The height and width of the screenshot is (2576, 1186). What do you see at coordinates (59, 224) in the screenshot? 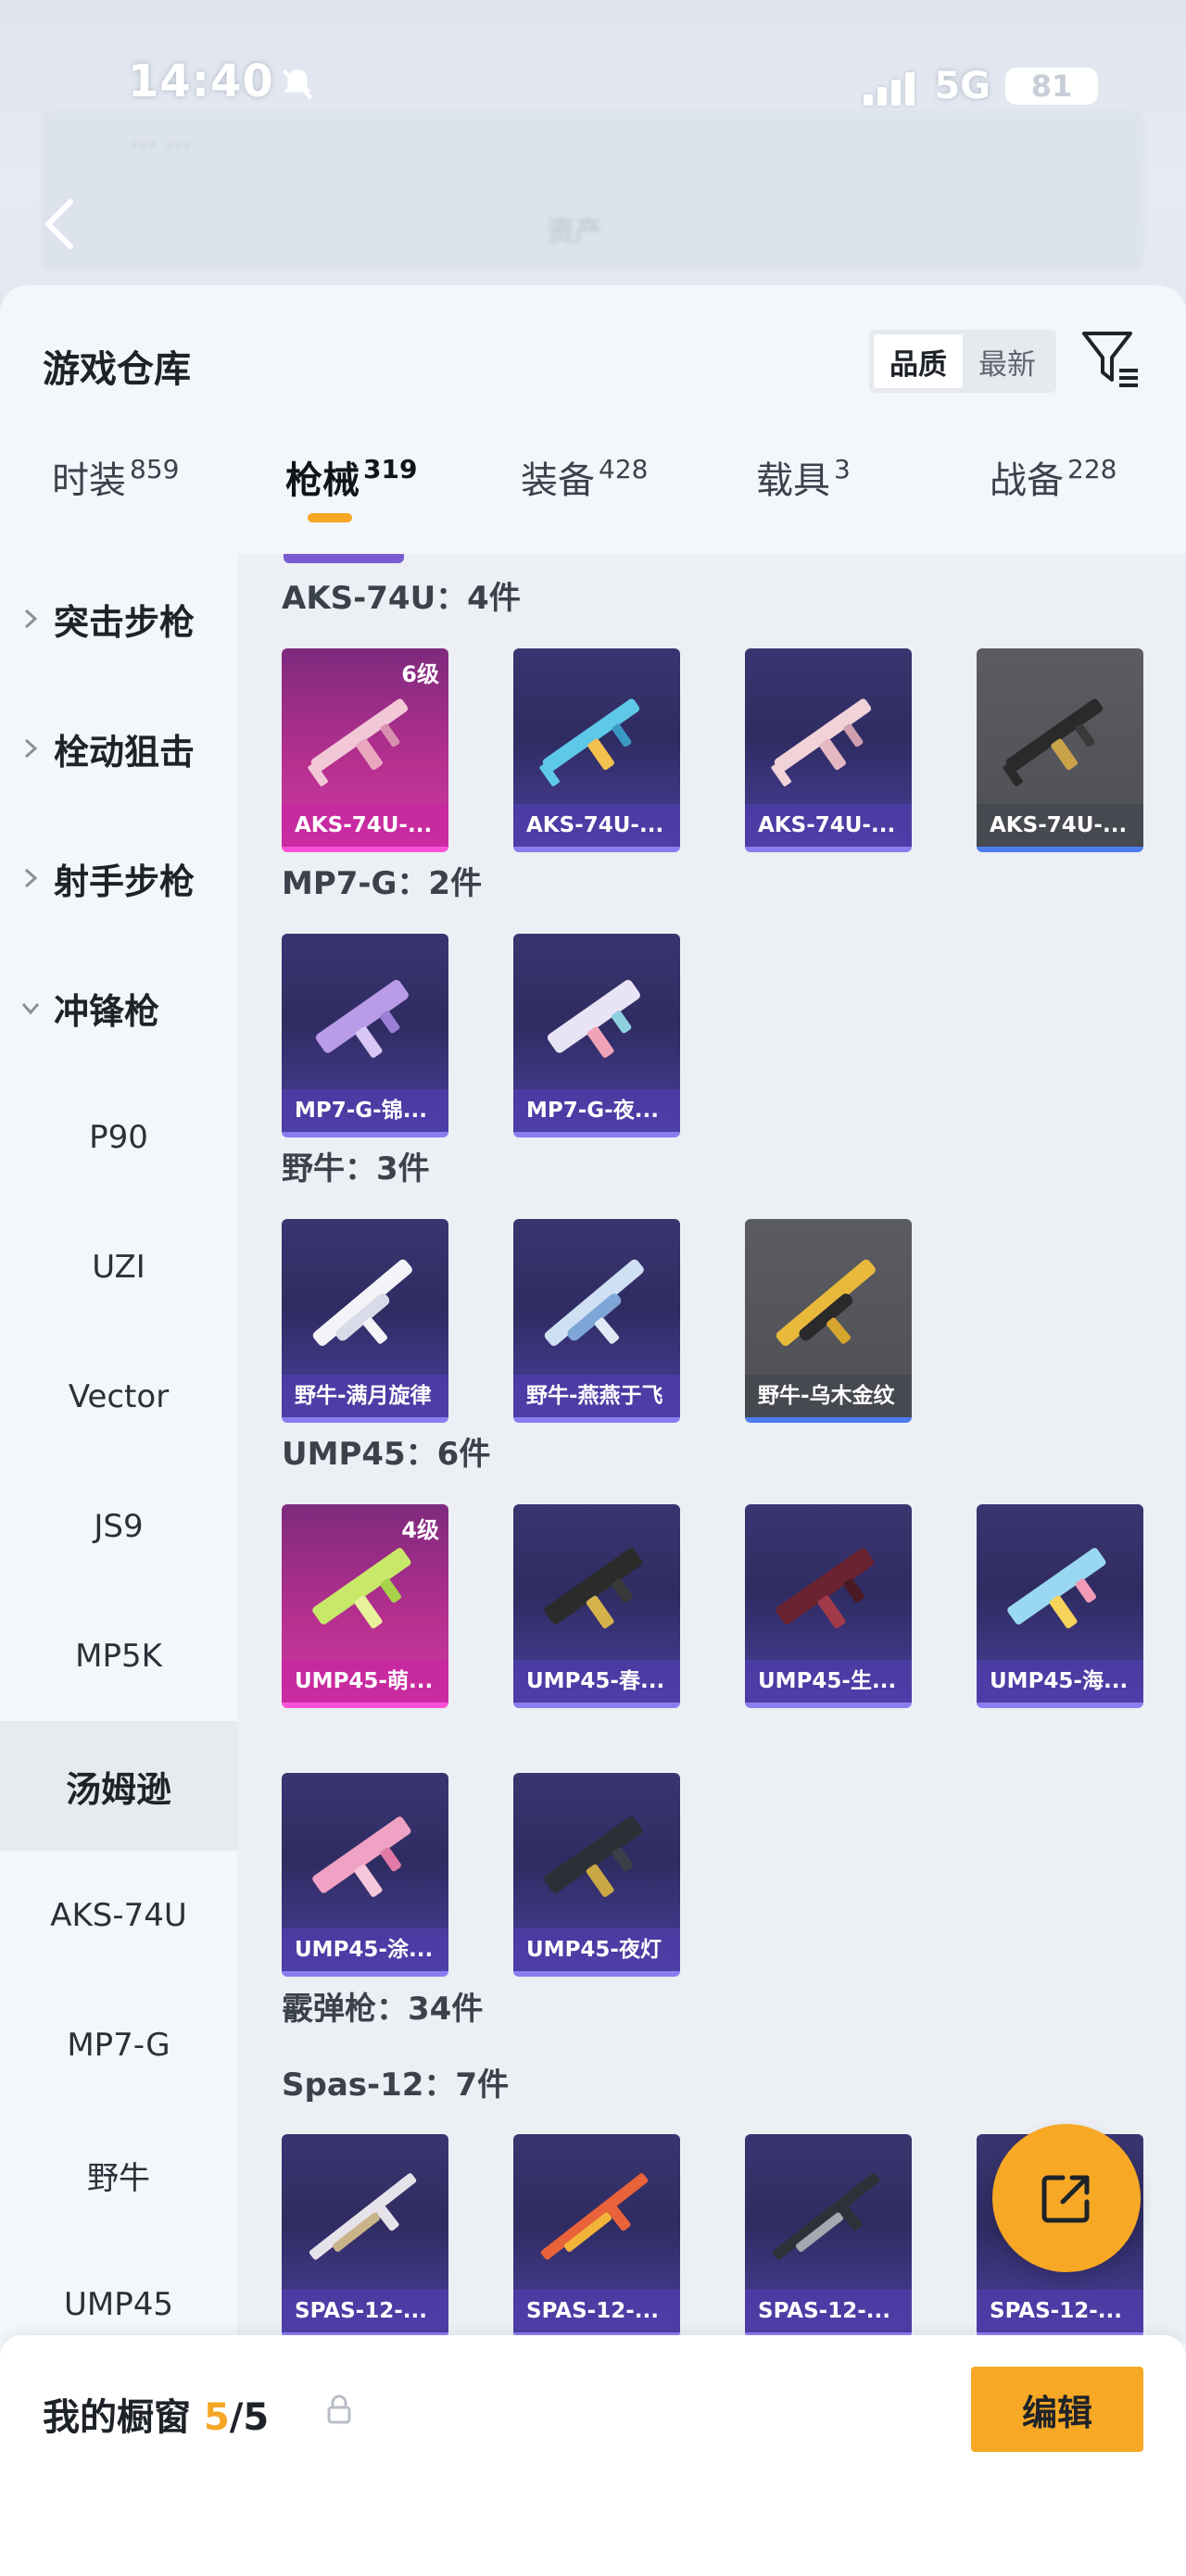
I see `back-arrow-icon` at bounding box center [59, 224].